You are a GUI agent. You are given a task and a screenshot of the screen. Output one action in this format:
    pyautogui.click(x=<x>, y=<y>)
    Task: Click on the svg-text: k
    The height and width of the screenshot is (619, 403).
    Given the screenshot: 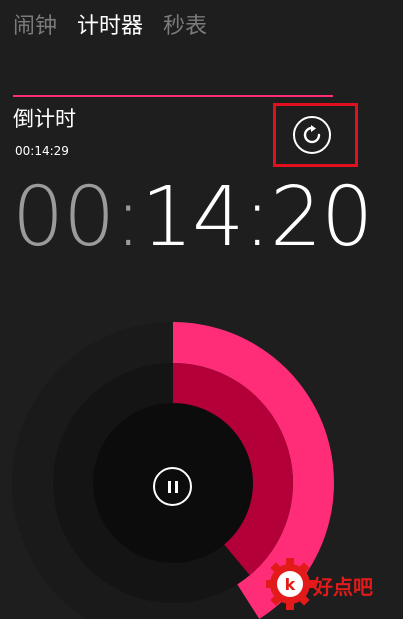 What is the action you would take?
    pyautogui.click(x=290, y=584)
    